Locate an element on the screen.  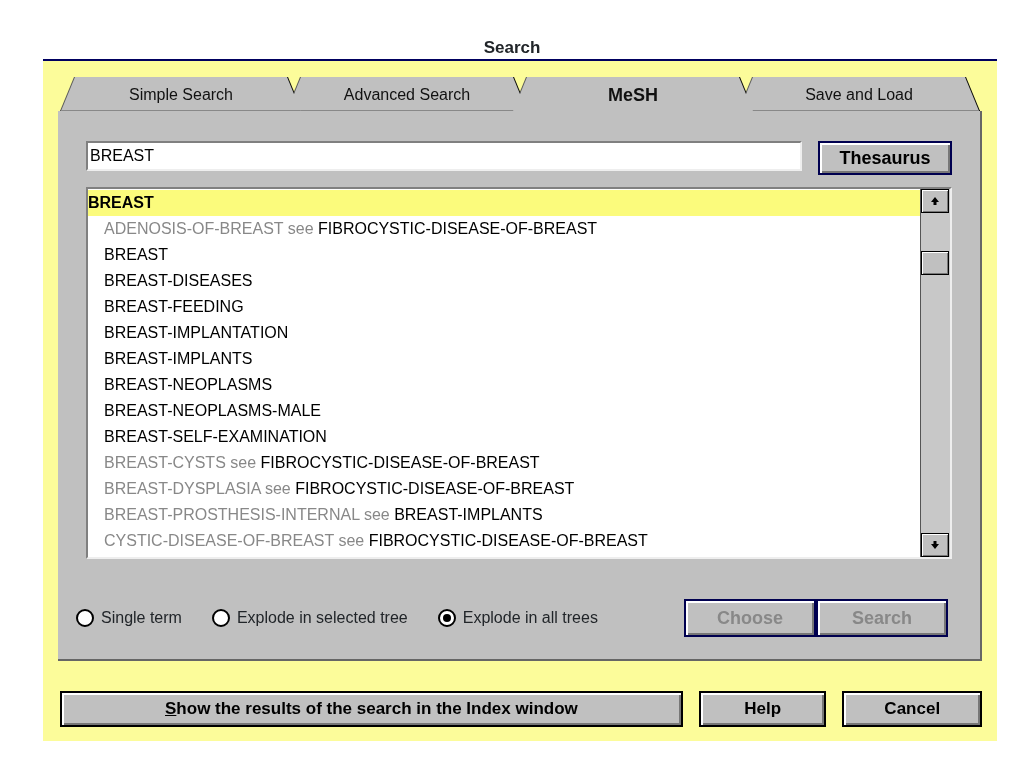
scrollbar is located at coordinates (935, 373).